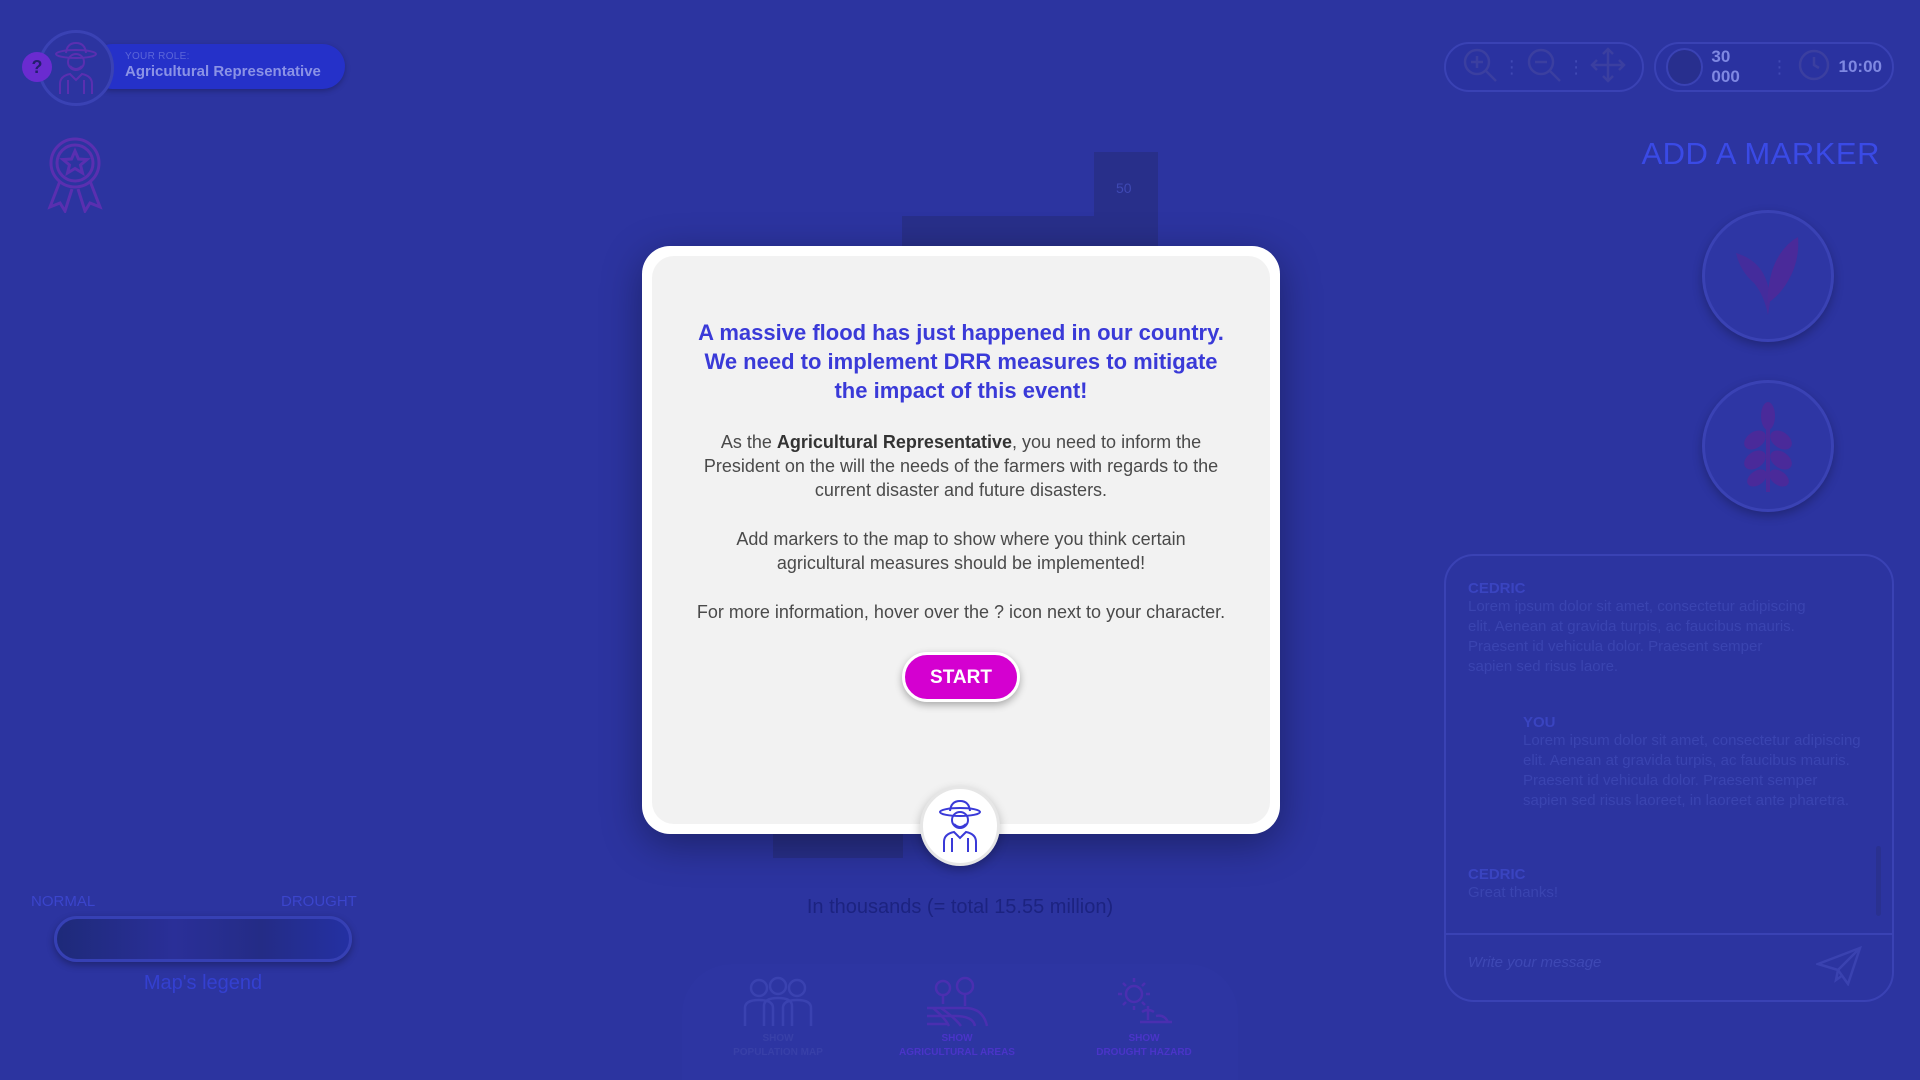  Describe the element at coordinates (1669, 934) in the screenshot. I see `chat-divider` at that location.